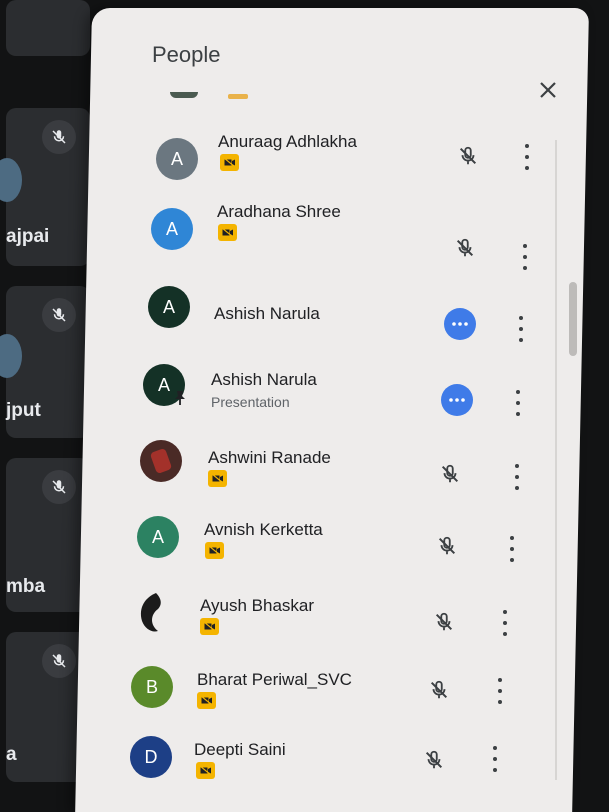  I want to click on participant-name: Avnish Kerketta, so click(263, 529).